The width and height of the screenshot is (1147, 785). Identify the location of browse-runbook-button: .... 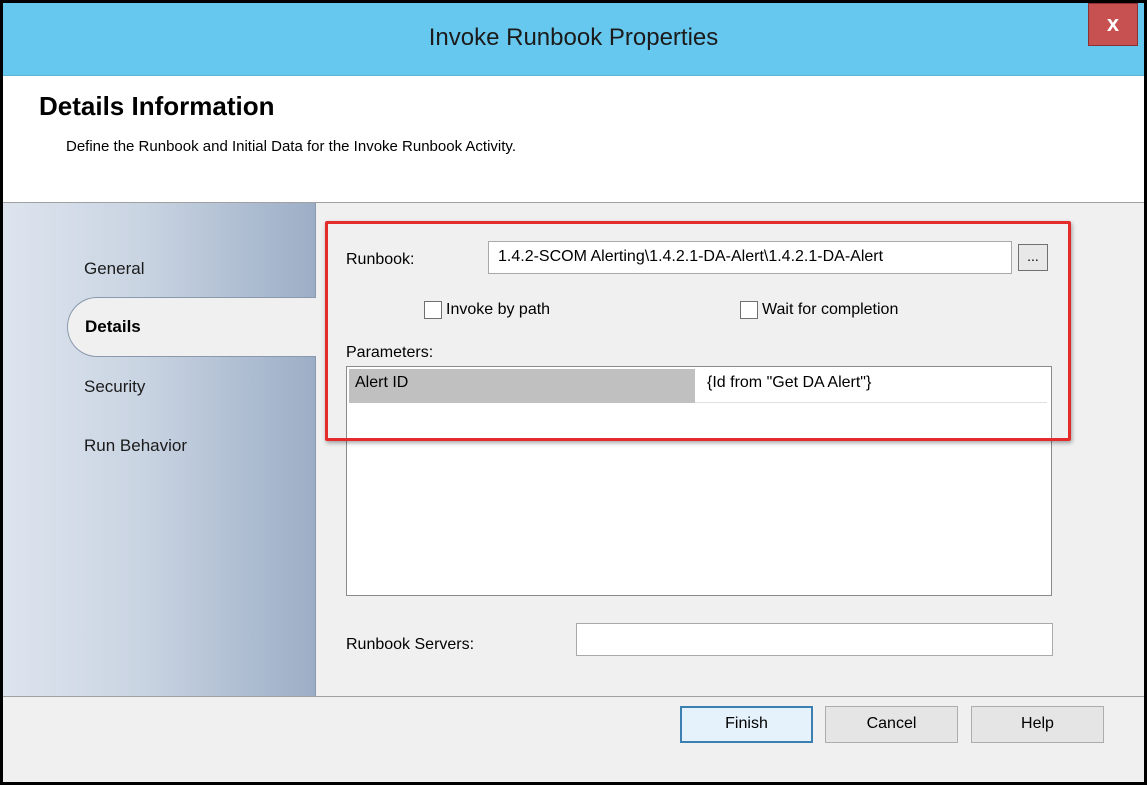
(1033, 257).